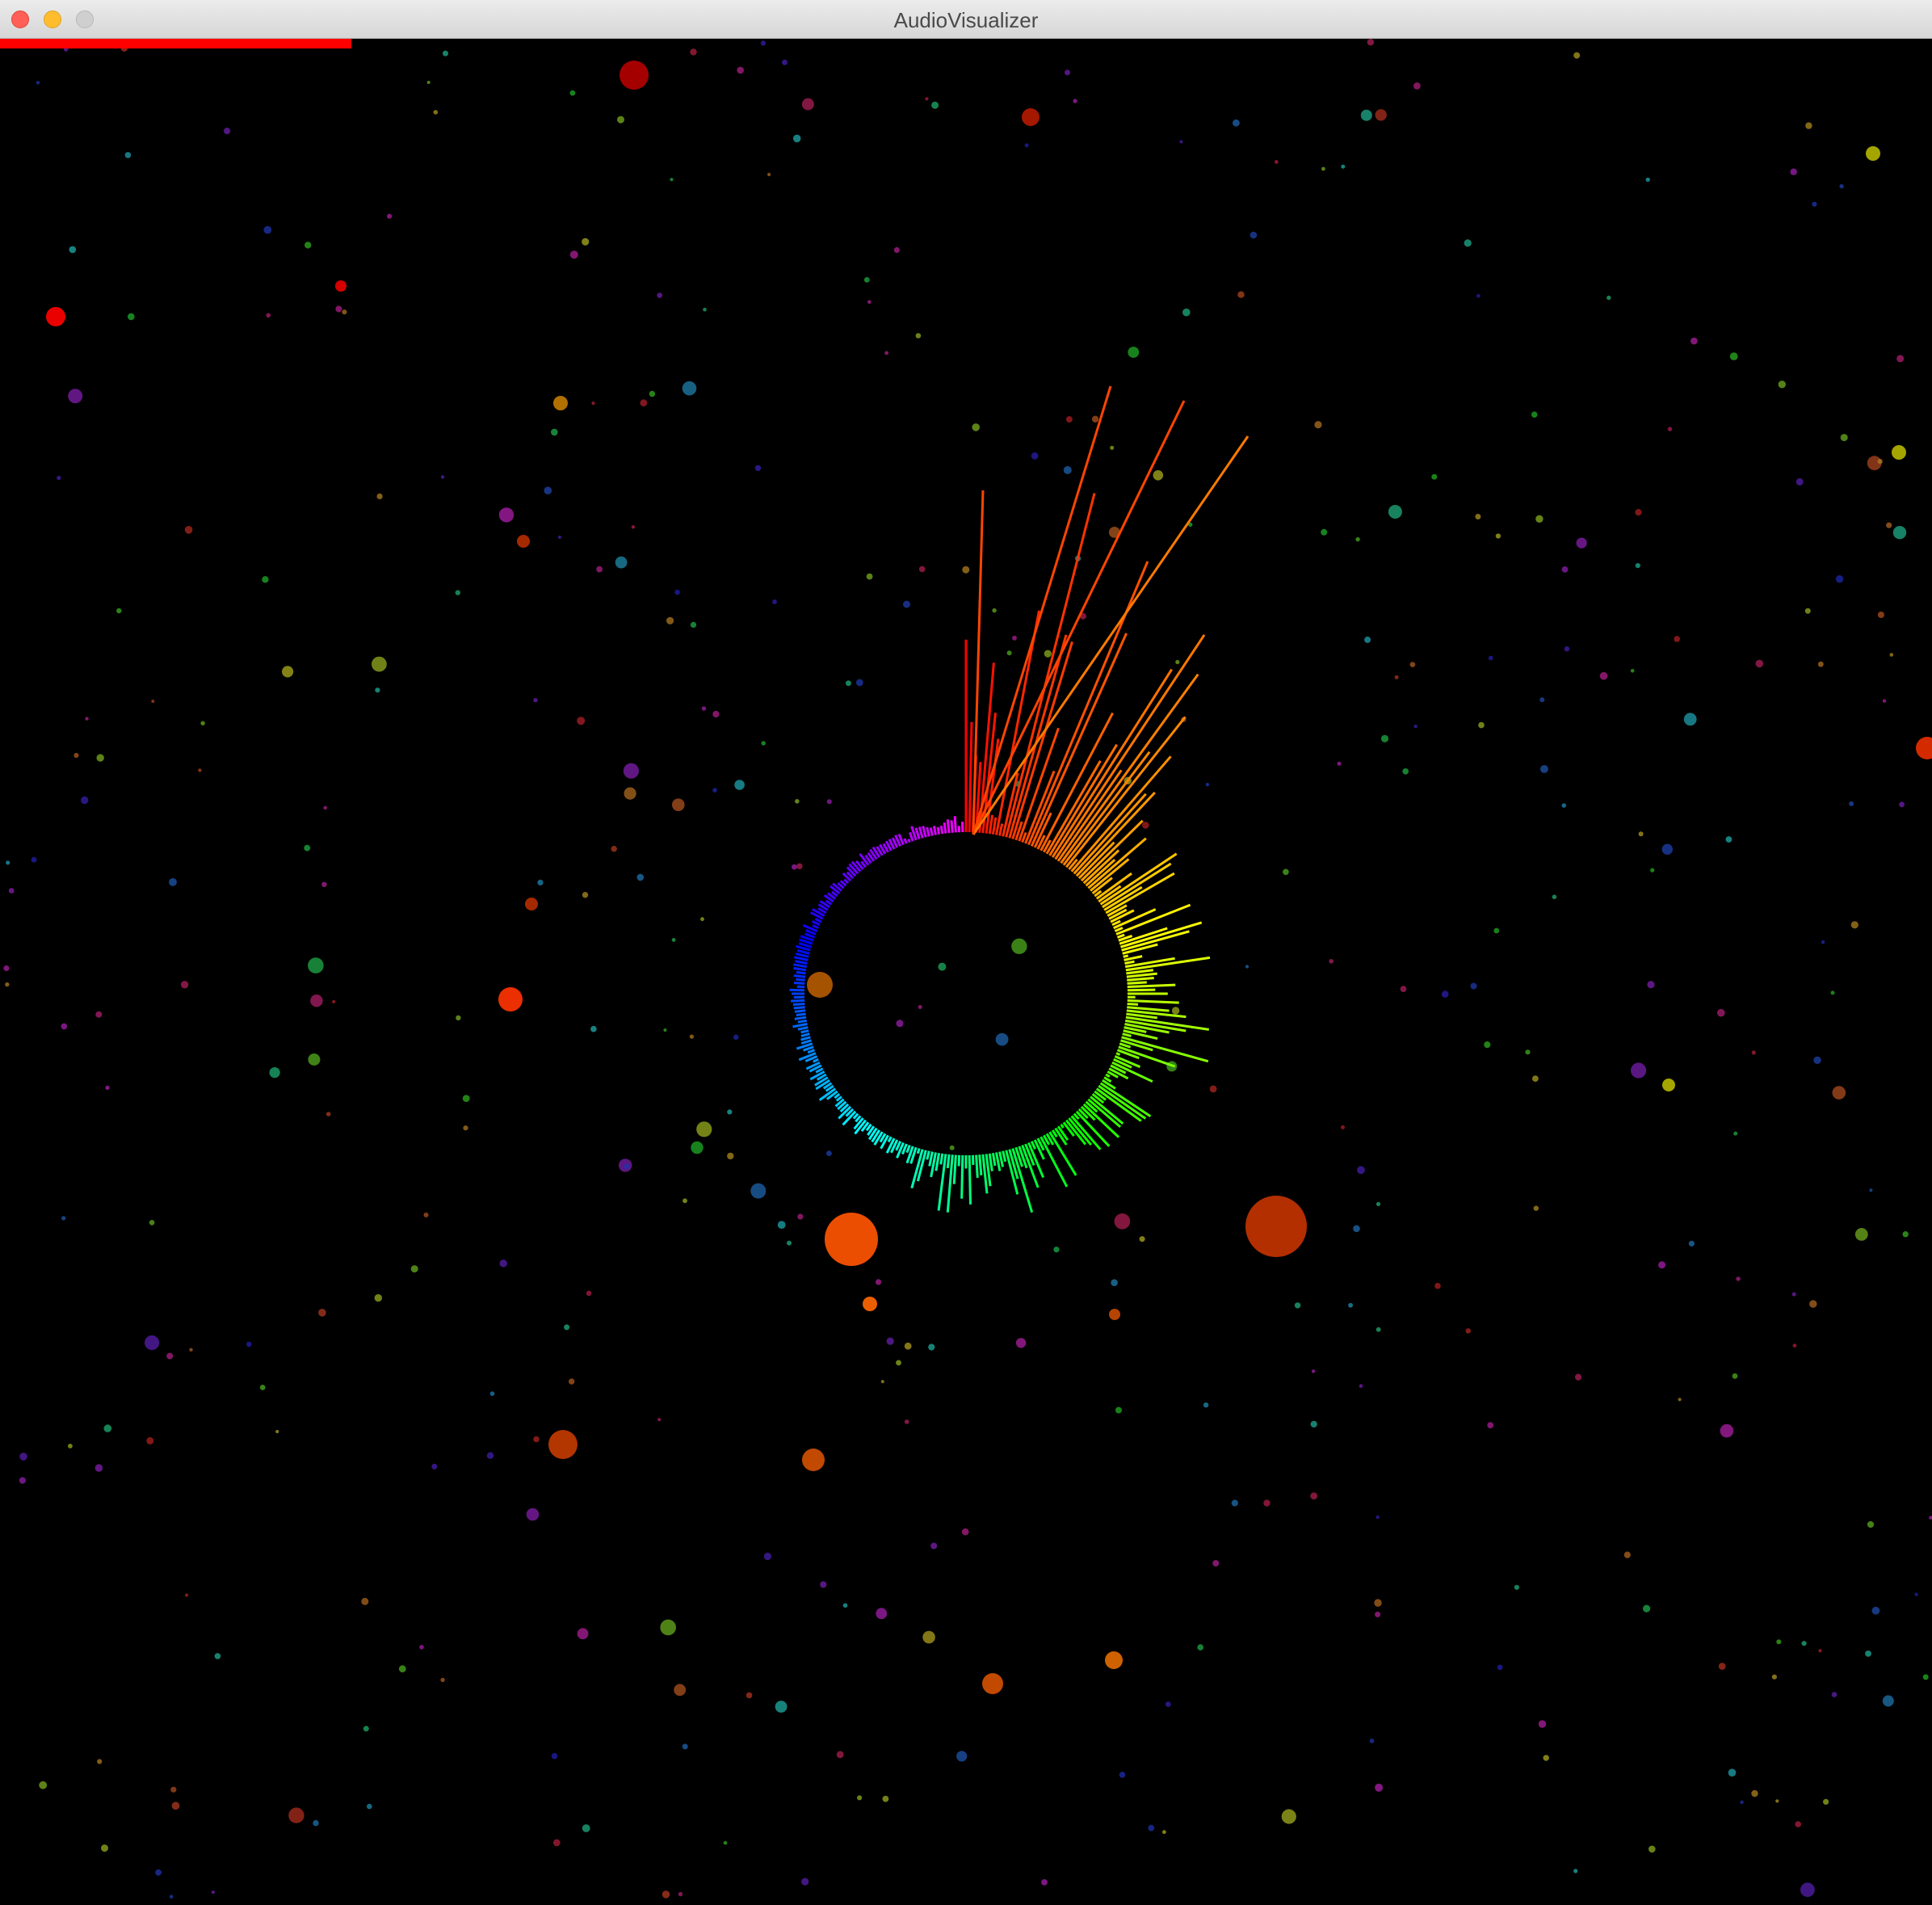 The height and width of the screenshot is (1905, 1932). Describe the element at coordinates (966, 44) in the screenshot. I see `playback-progress-bar` at that location.